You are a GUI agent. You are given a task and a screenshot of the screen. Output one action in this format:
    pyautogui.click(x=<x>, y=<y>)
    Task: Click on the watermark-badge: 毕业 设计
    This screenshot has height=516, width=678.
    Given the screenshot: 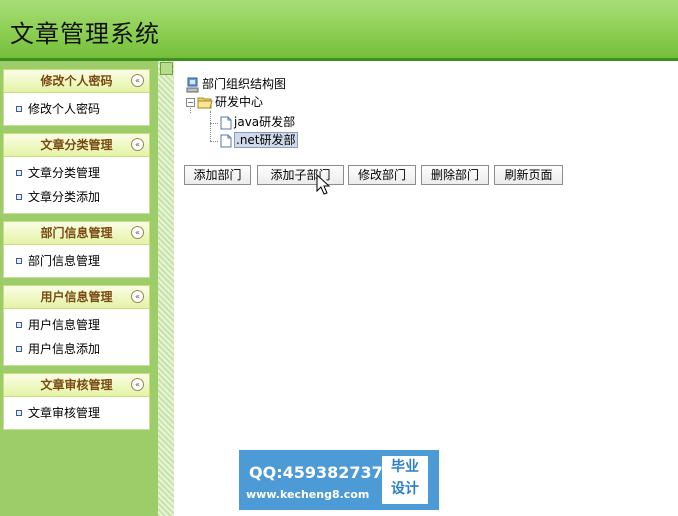 What is the action you would take?
    pyautogui.click(x=405, y=480)
    